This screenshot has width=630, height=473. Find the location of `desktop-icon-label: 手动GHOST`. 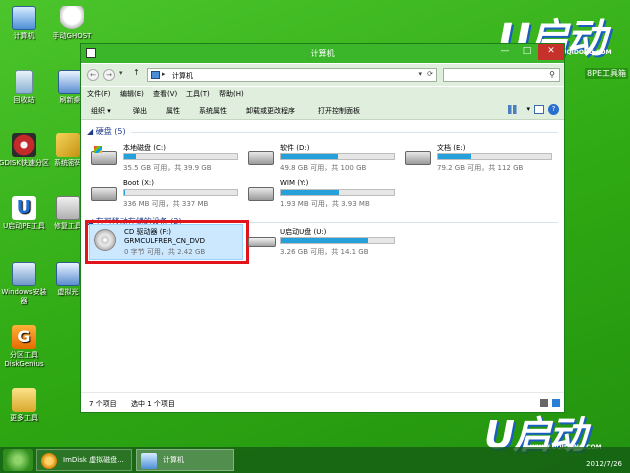

desktop-icon-label: 手动GHOST is located at coordinates (72, 36).